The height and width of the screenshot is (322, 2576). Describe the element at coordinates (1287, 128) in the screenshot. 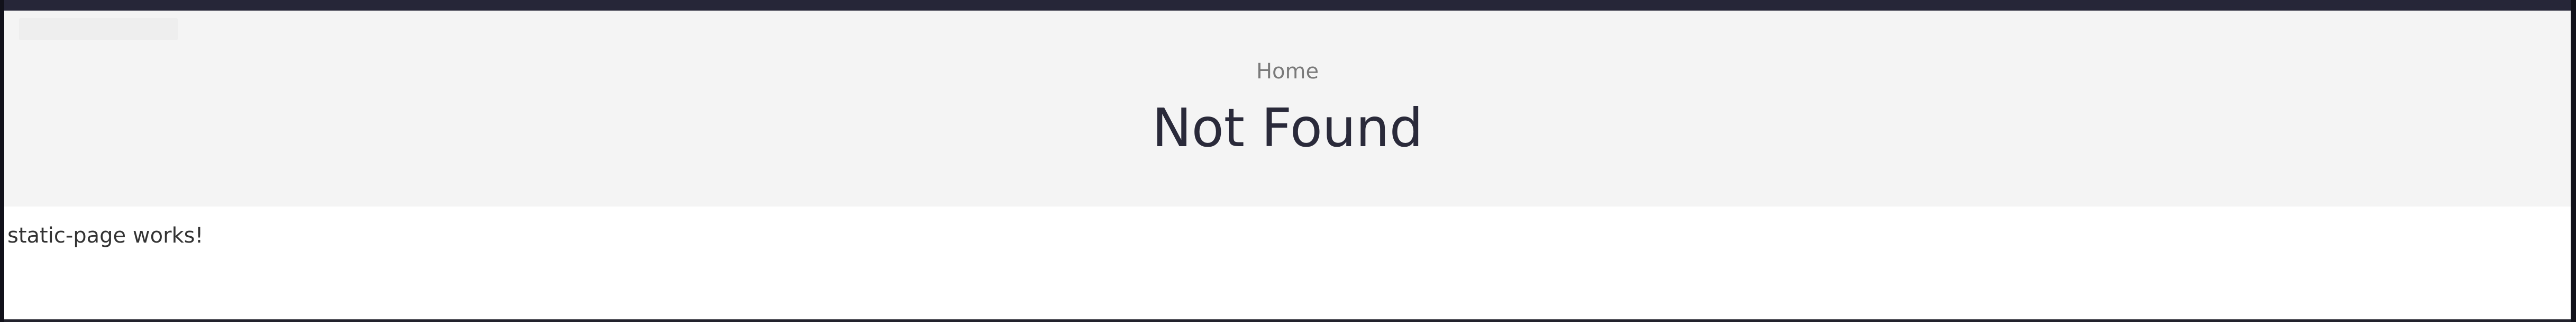

I see `page-title: Not Found` at that location.